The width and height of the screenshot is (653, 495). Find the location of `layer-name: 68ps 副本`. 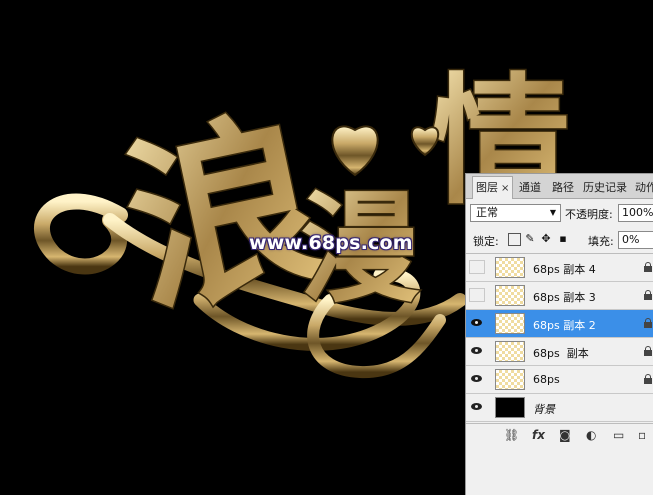

layer-name: 68ps 副本 is located at coordinates (561, 353).